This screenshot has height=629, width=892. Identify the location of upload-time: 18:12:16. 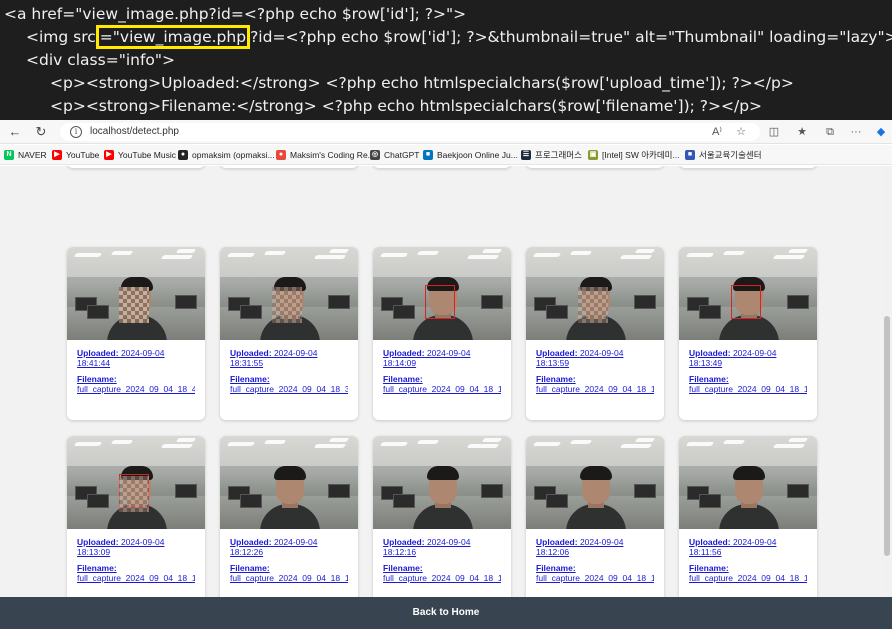
(442, 552).